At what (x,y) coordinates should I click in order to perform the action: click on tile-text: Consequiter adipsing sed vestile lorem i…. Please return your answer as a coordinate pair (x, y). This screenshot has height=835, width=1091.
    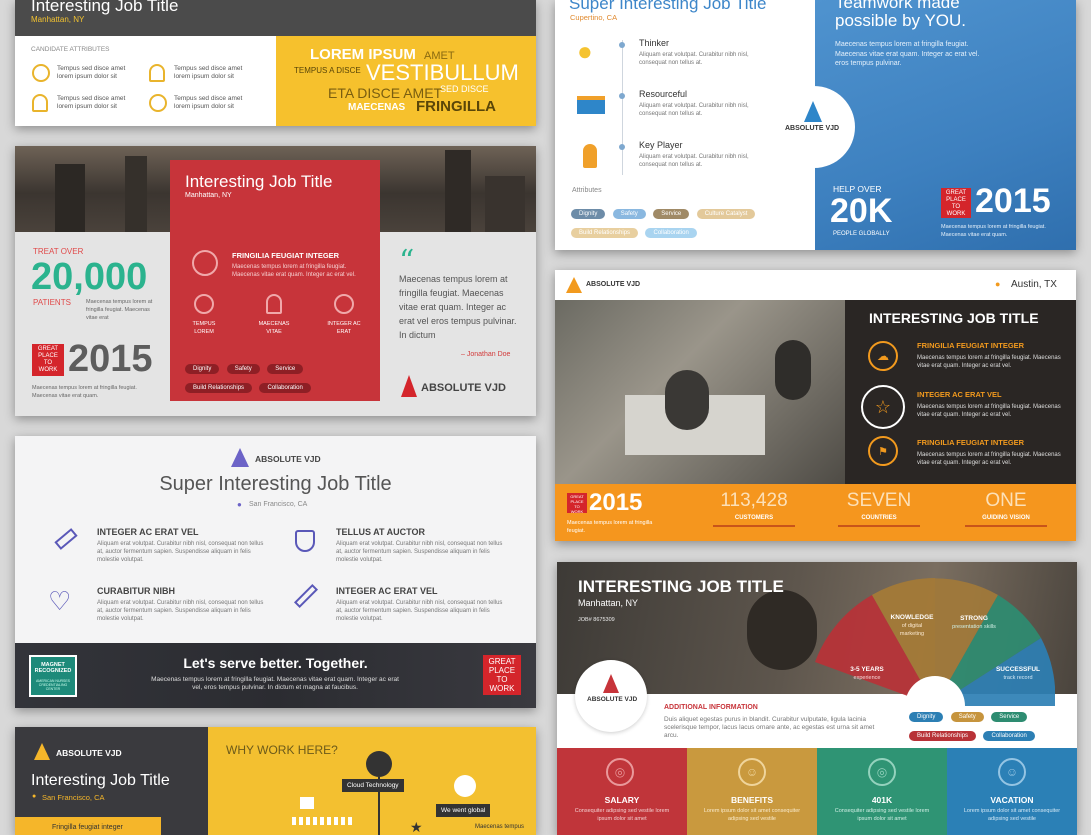
    Looking at the image, I should click on (882, 815).